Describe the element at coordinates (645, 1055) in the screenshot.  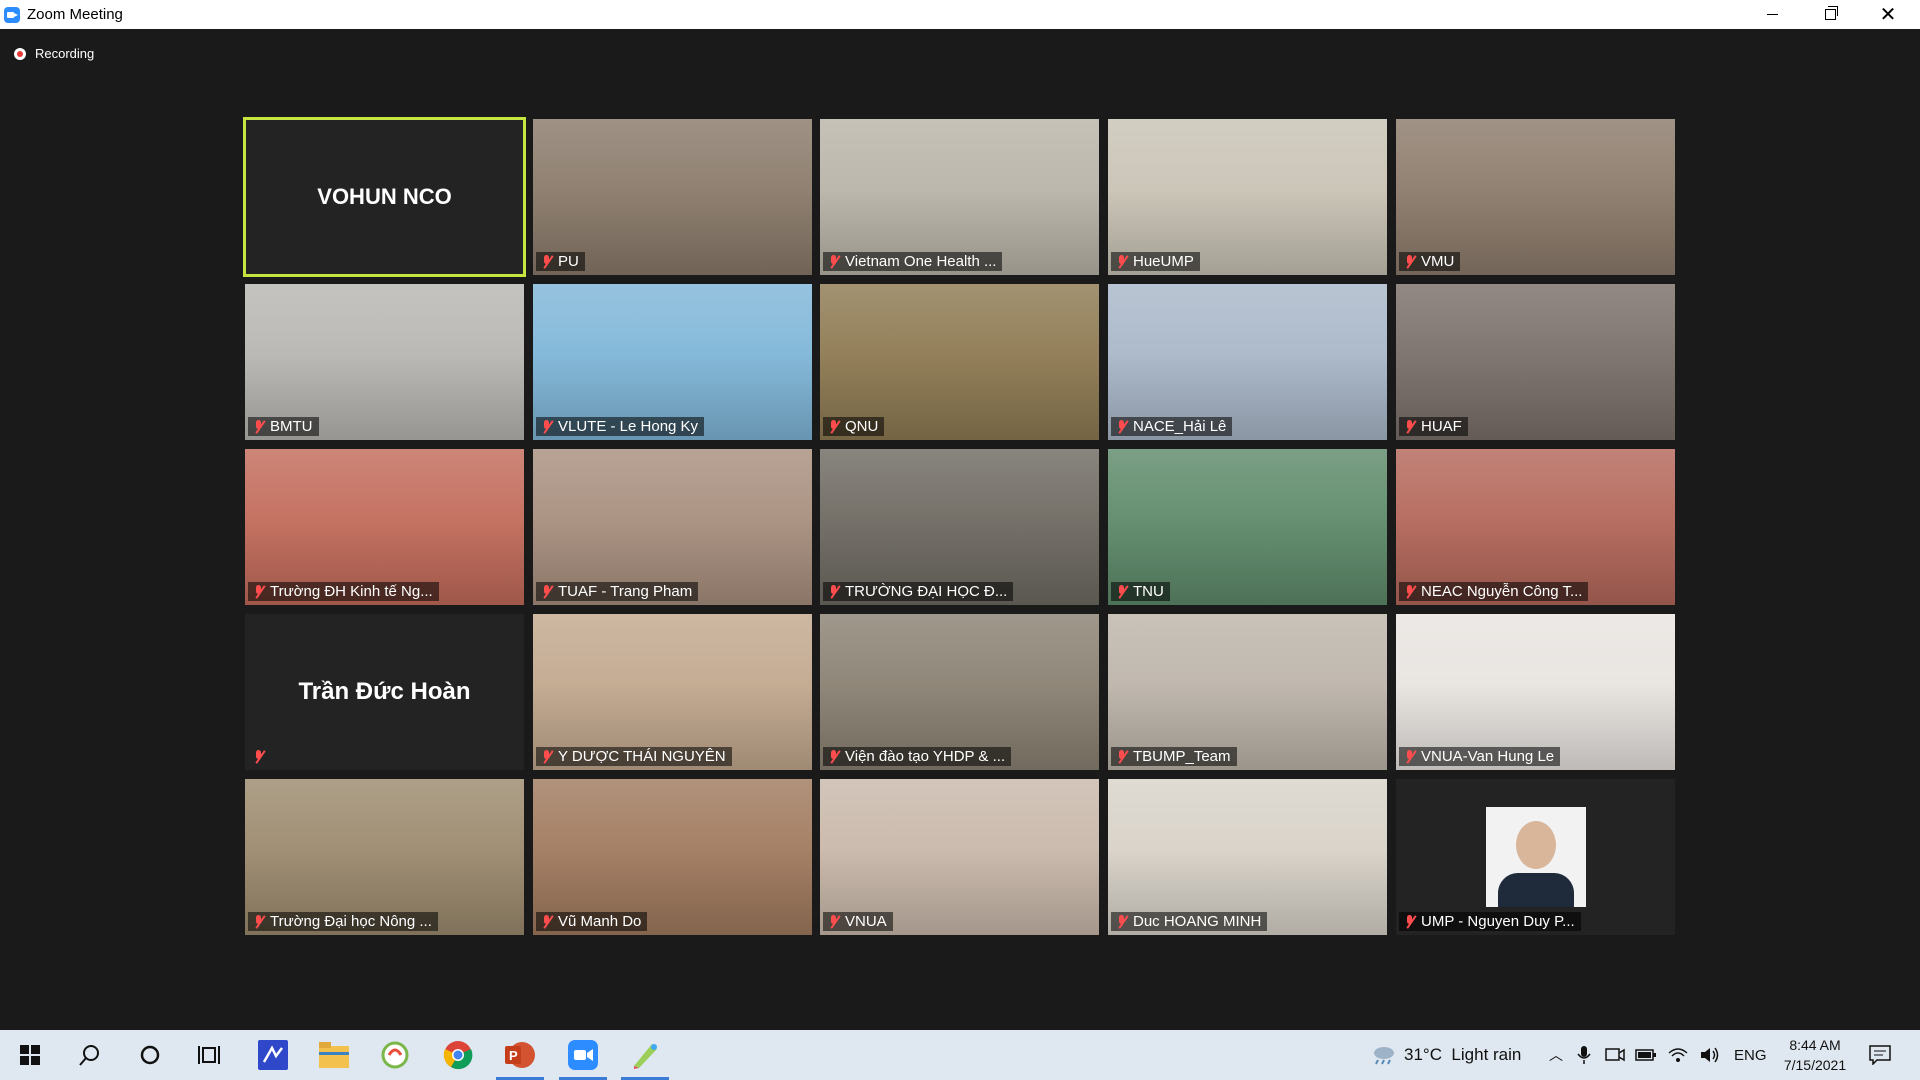
I see `taskbar-paint` at that location.